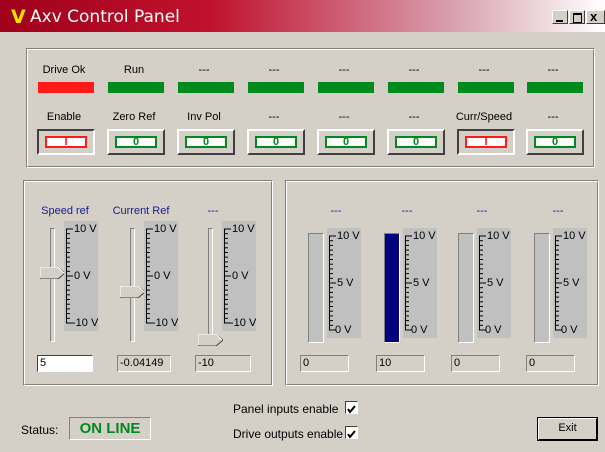 This screenshot has width=605, height=452. Describe the element at coordinates (141, 211) in the screenshot. I see `input-label: Current Ref` at that location.